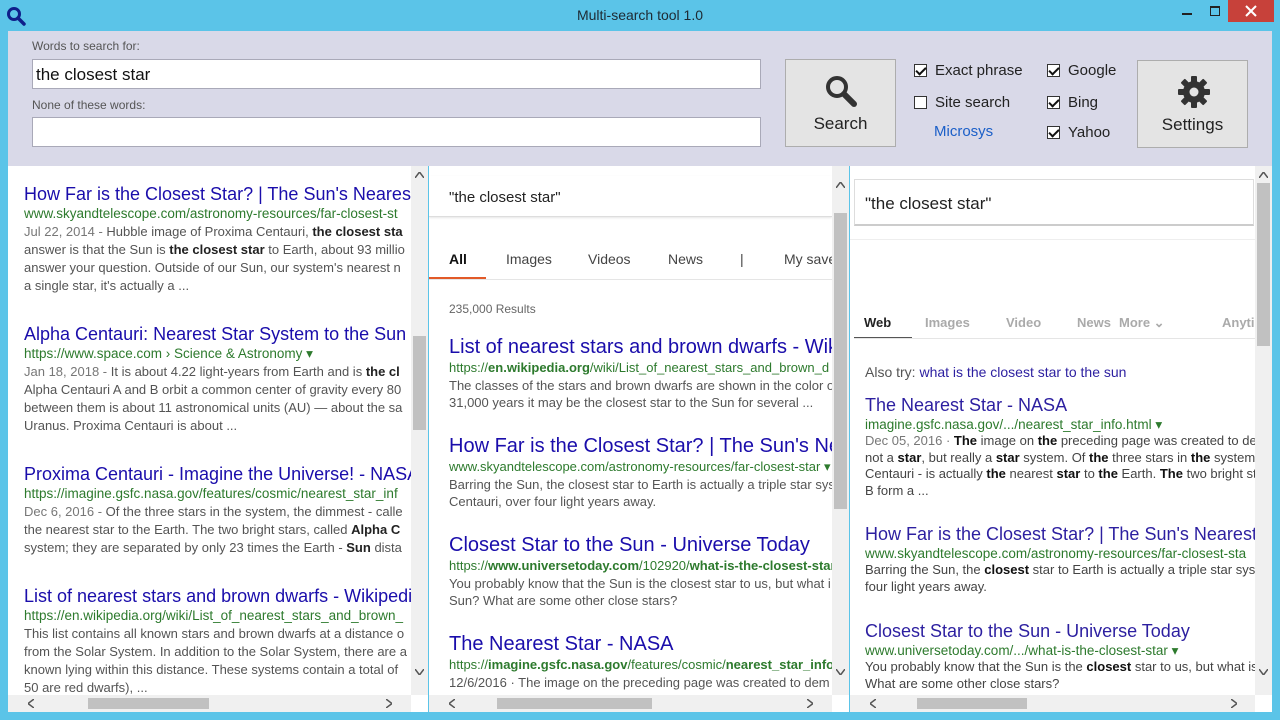 This screenshot has width=1280, height=720. I want to click on tab-video: Video, so click(1023, 322).